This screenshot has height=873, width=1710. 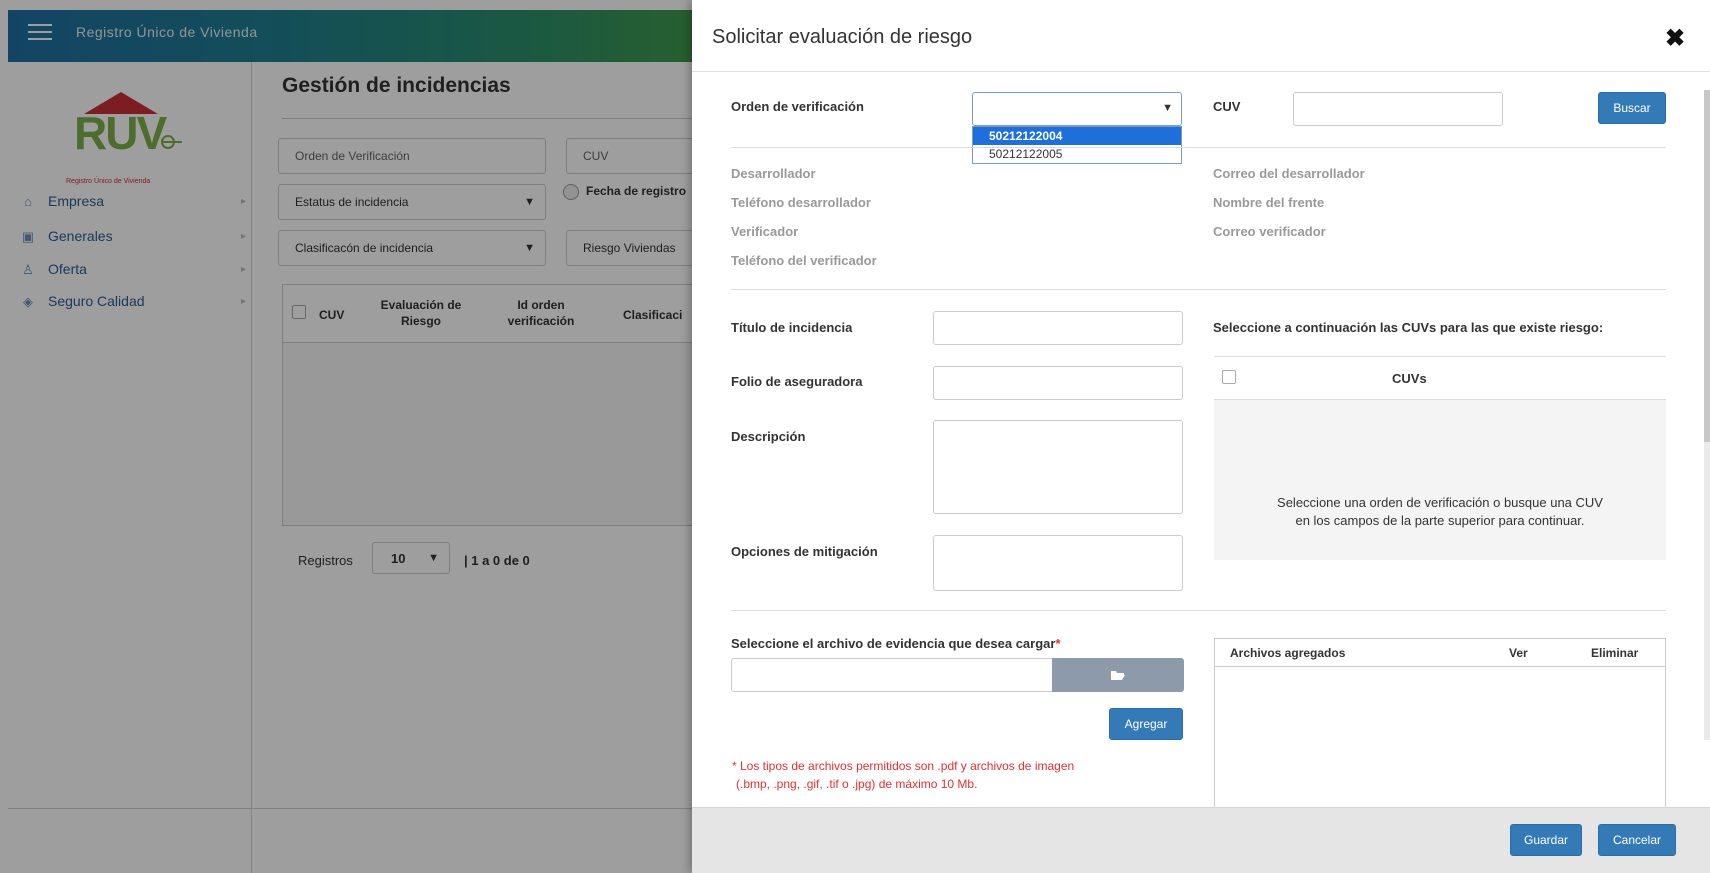 I want to click on titulo-label: Título de incidencia, so click(x=792, y=327).